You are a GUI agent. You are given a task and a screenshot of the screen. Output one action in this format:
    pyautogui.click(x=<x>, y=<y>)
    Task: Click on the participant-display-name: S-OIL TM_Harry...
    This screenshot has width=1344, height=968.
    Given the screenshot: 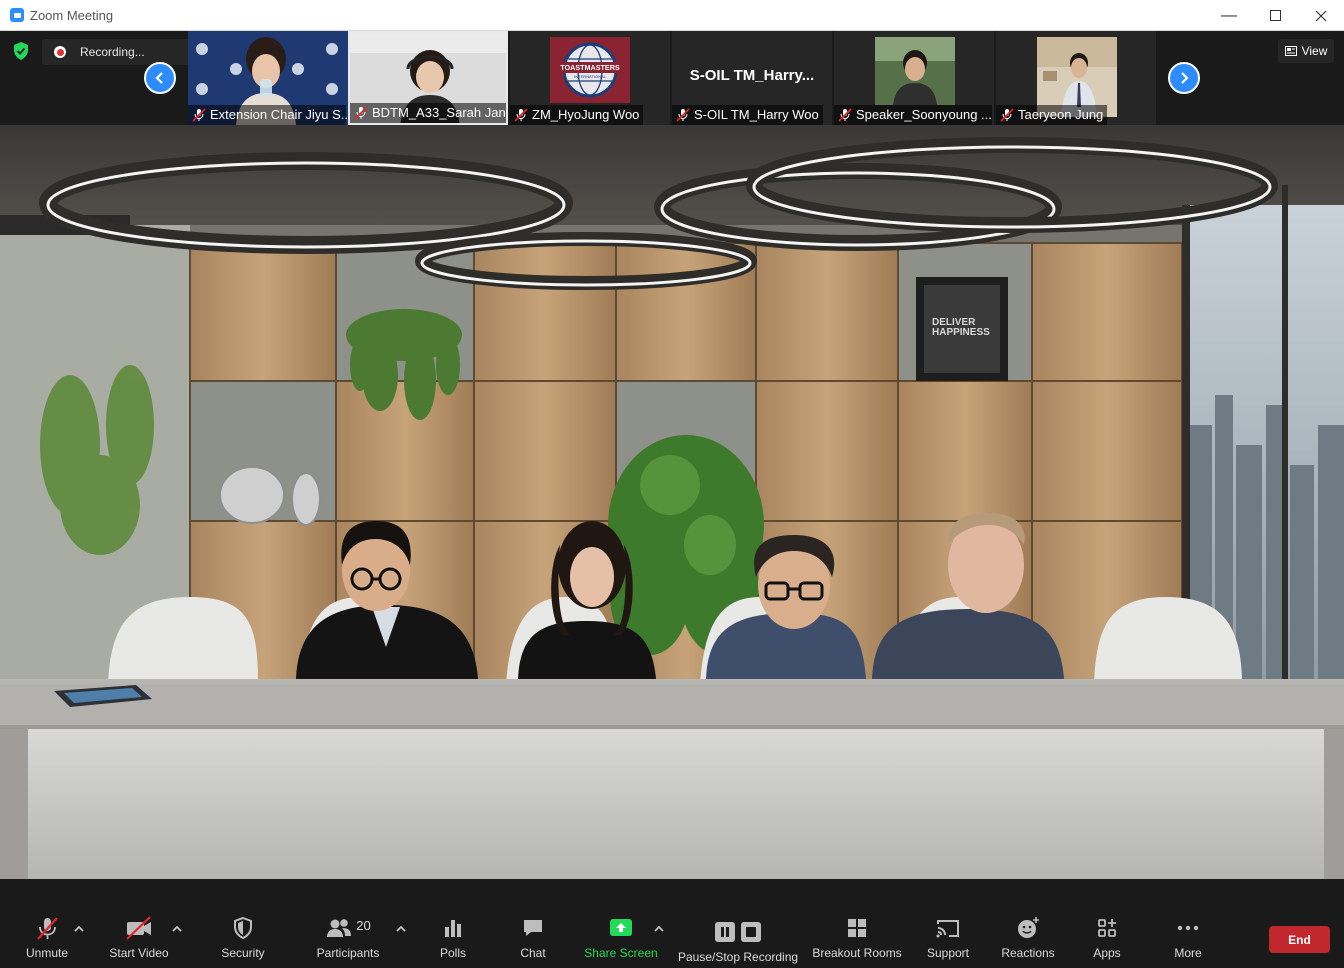 What is the action you would take?
    pyautogui.click(x=752, y=75)
    